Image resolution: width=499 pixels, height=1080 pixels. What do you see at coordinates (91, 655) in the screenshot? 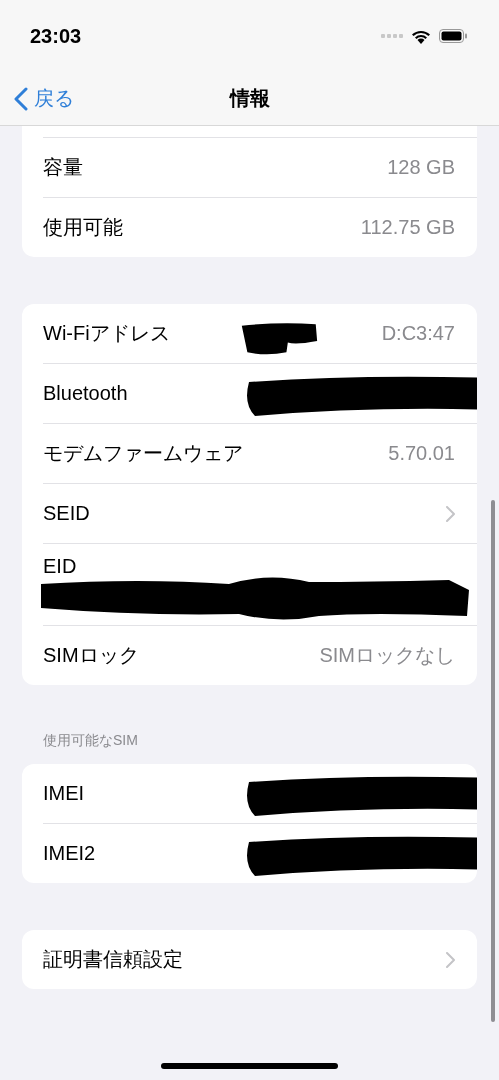
I see `row-label: SIMロック` at bounding box center [91, 655].